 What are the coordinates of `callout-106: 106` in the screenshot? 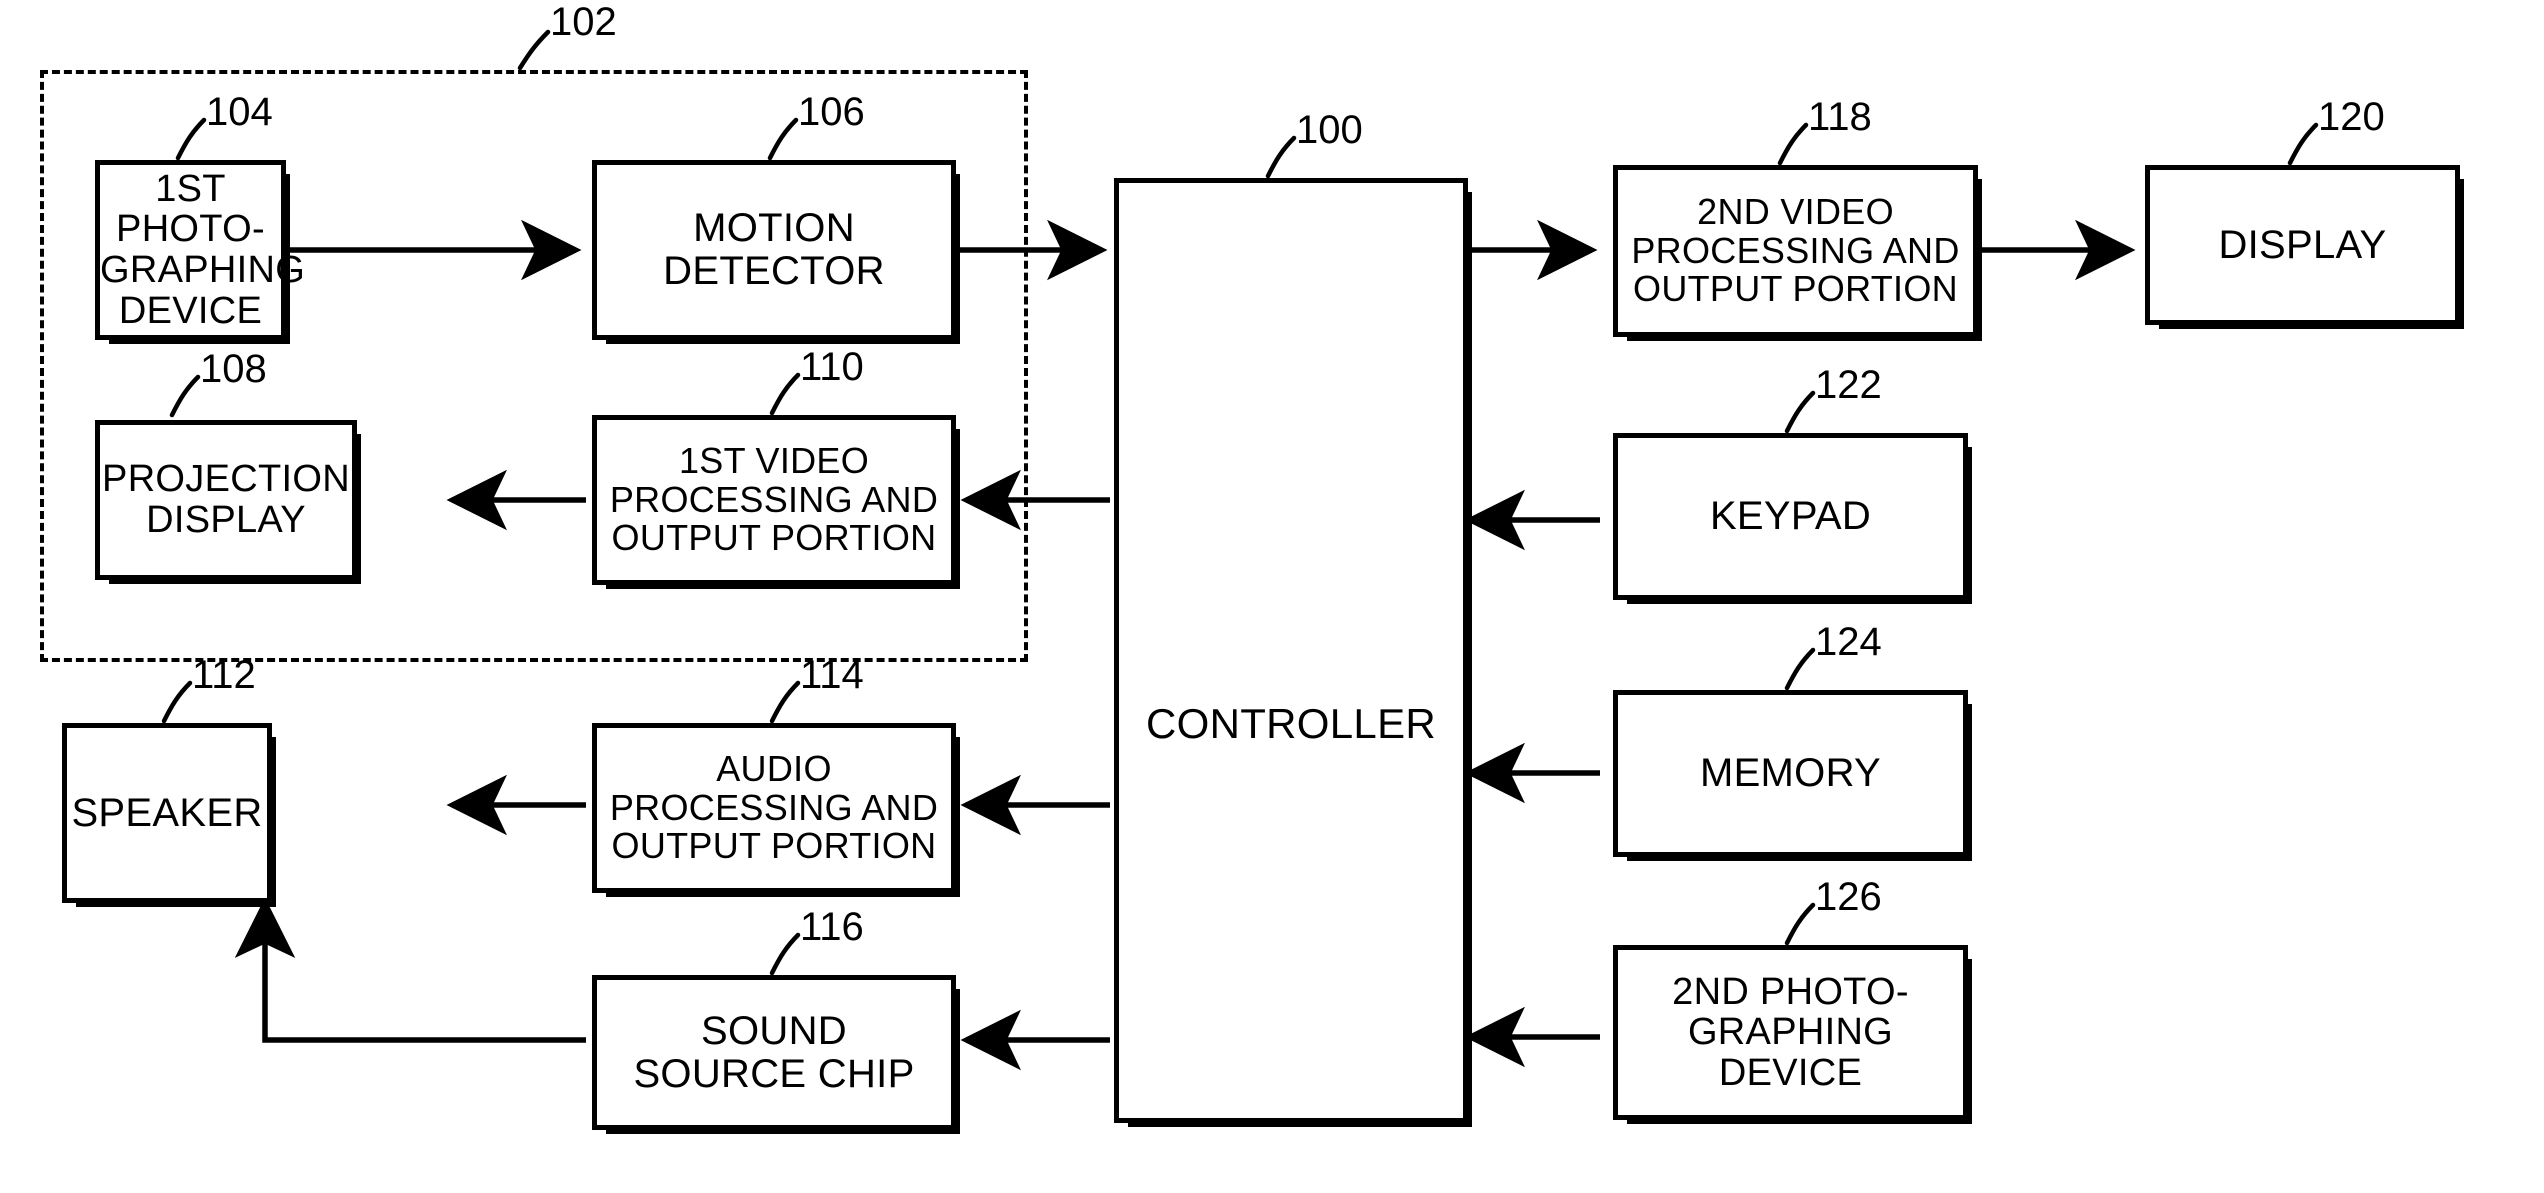 It's located at (831, 112).